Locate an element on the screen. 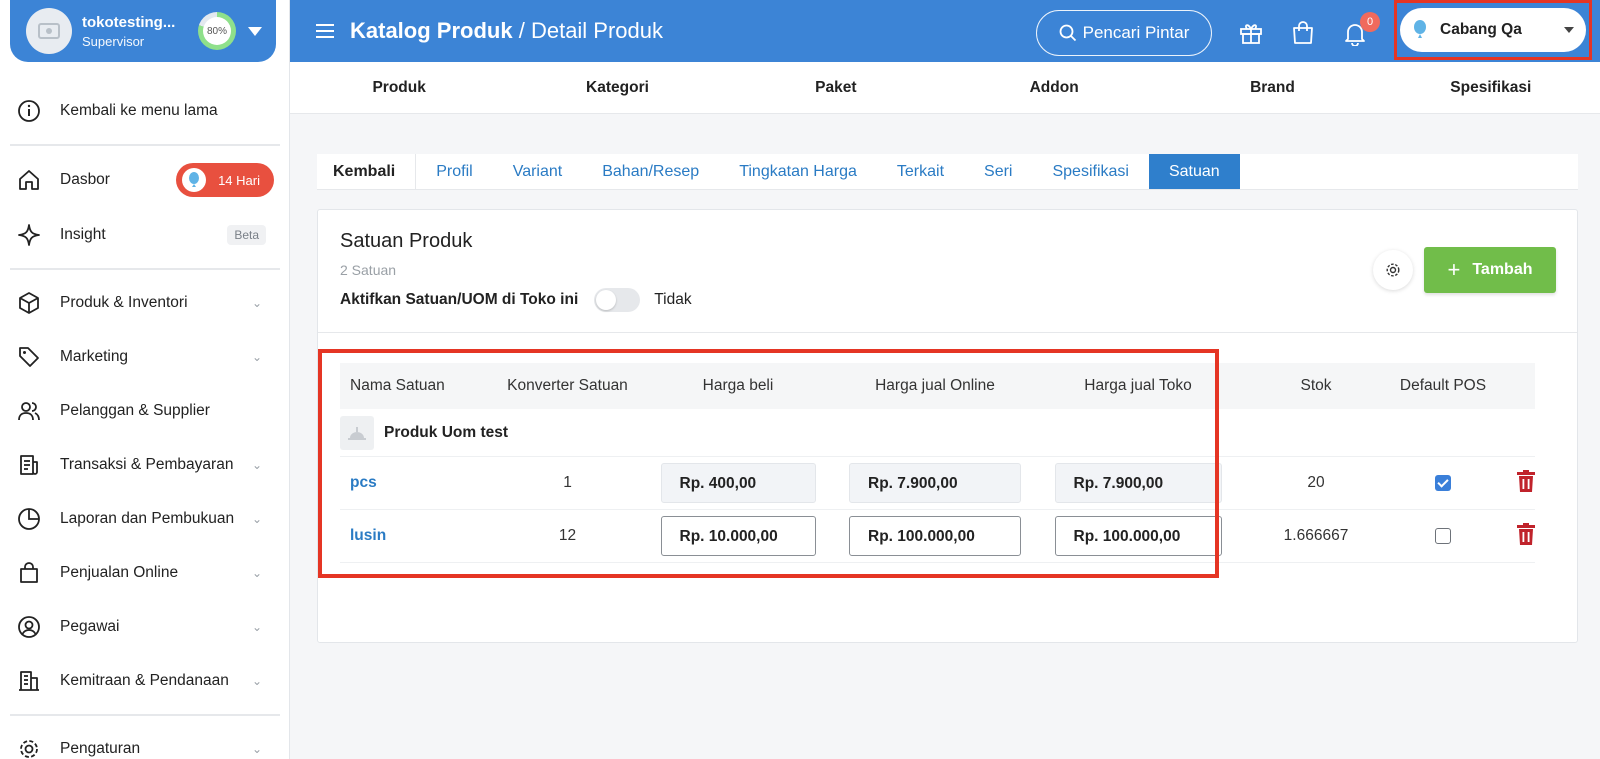 This screenshot has width=1600, height=759. tab-variant: Variant is located at coordinates (538, 171).